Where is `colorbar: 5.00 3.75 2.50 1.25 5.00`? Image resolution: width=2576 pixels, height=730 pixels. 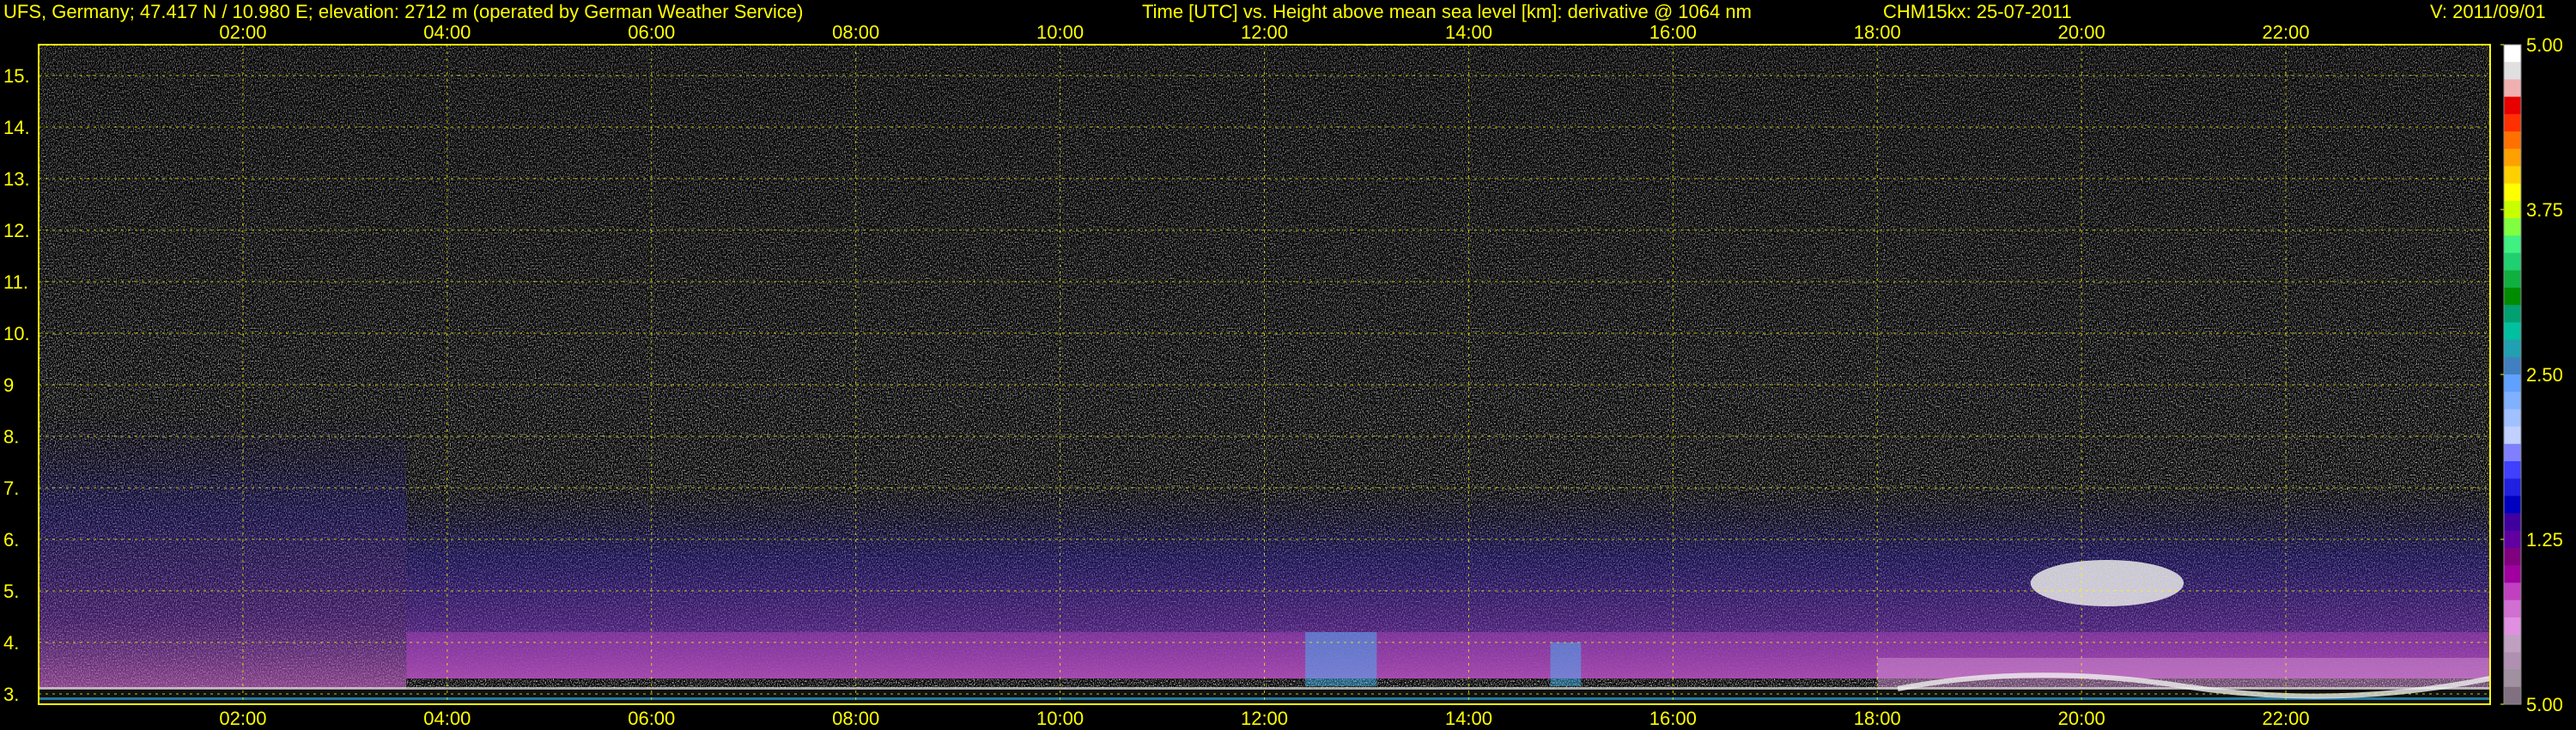
colorbar: 5.00 3.75 2.50 1.25 5.00 is located at coordinates (2531, 374).